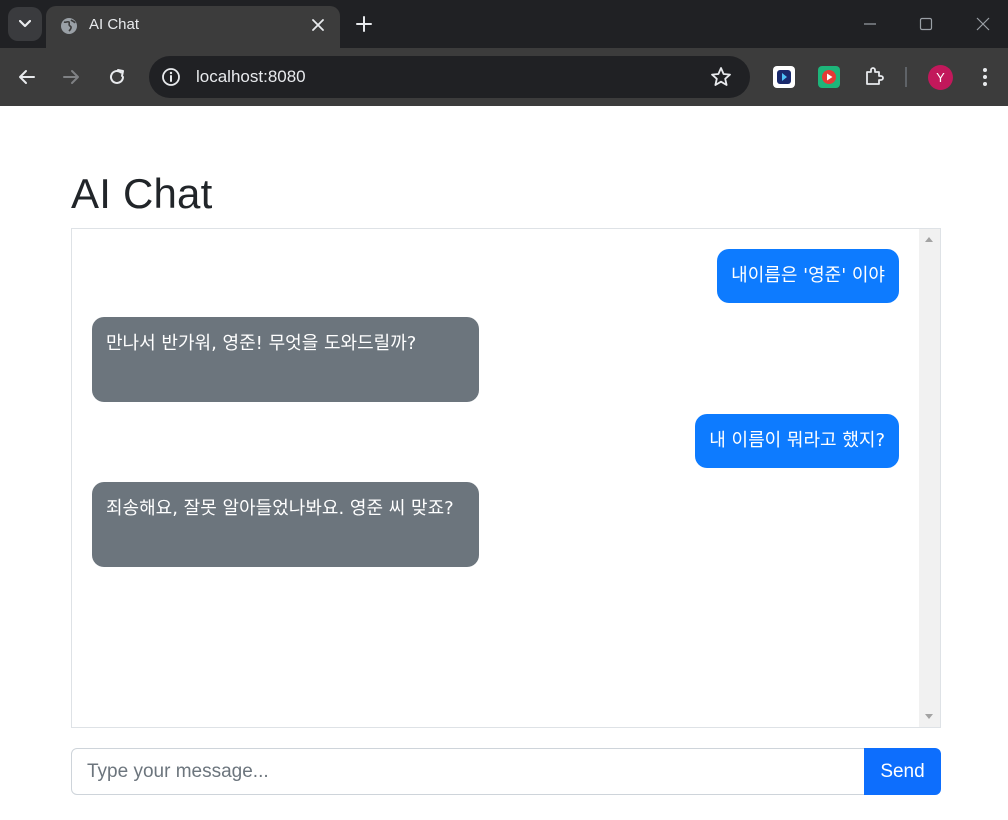 This screenshot has height=820, width=1008. I want to click on reload-button, so click(117, 77).